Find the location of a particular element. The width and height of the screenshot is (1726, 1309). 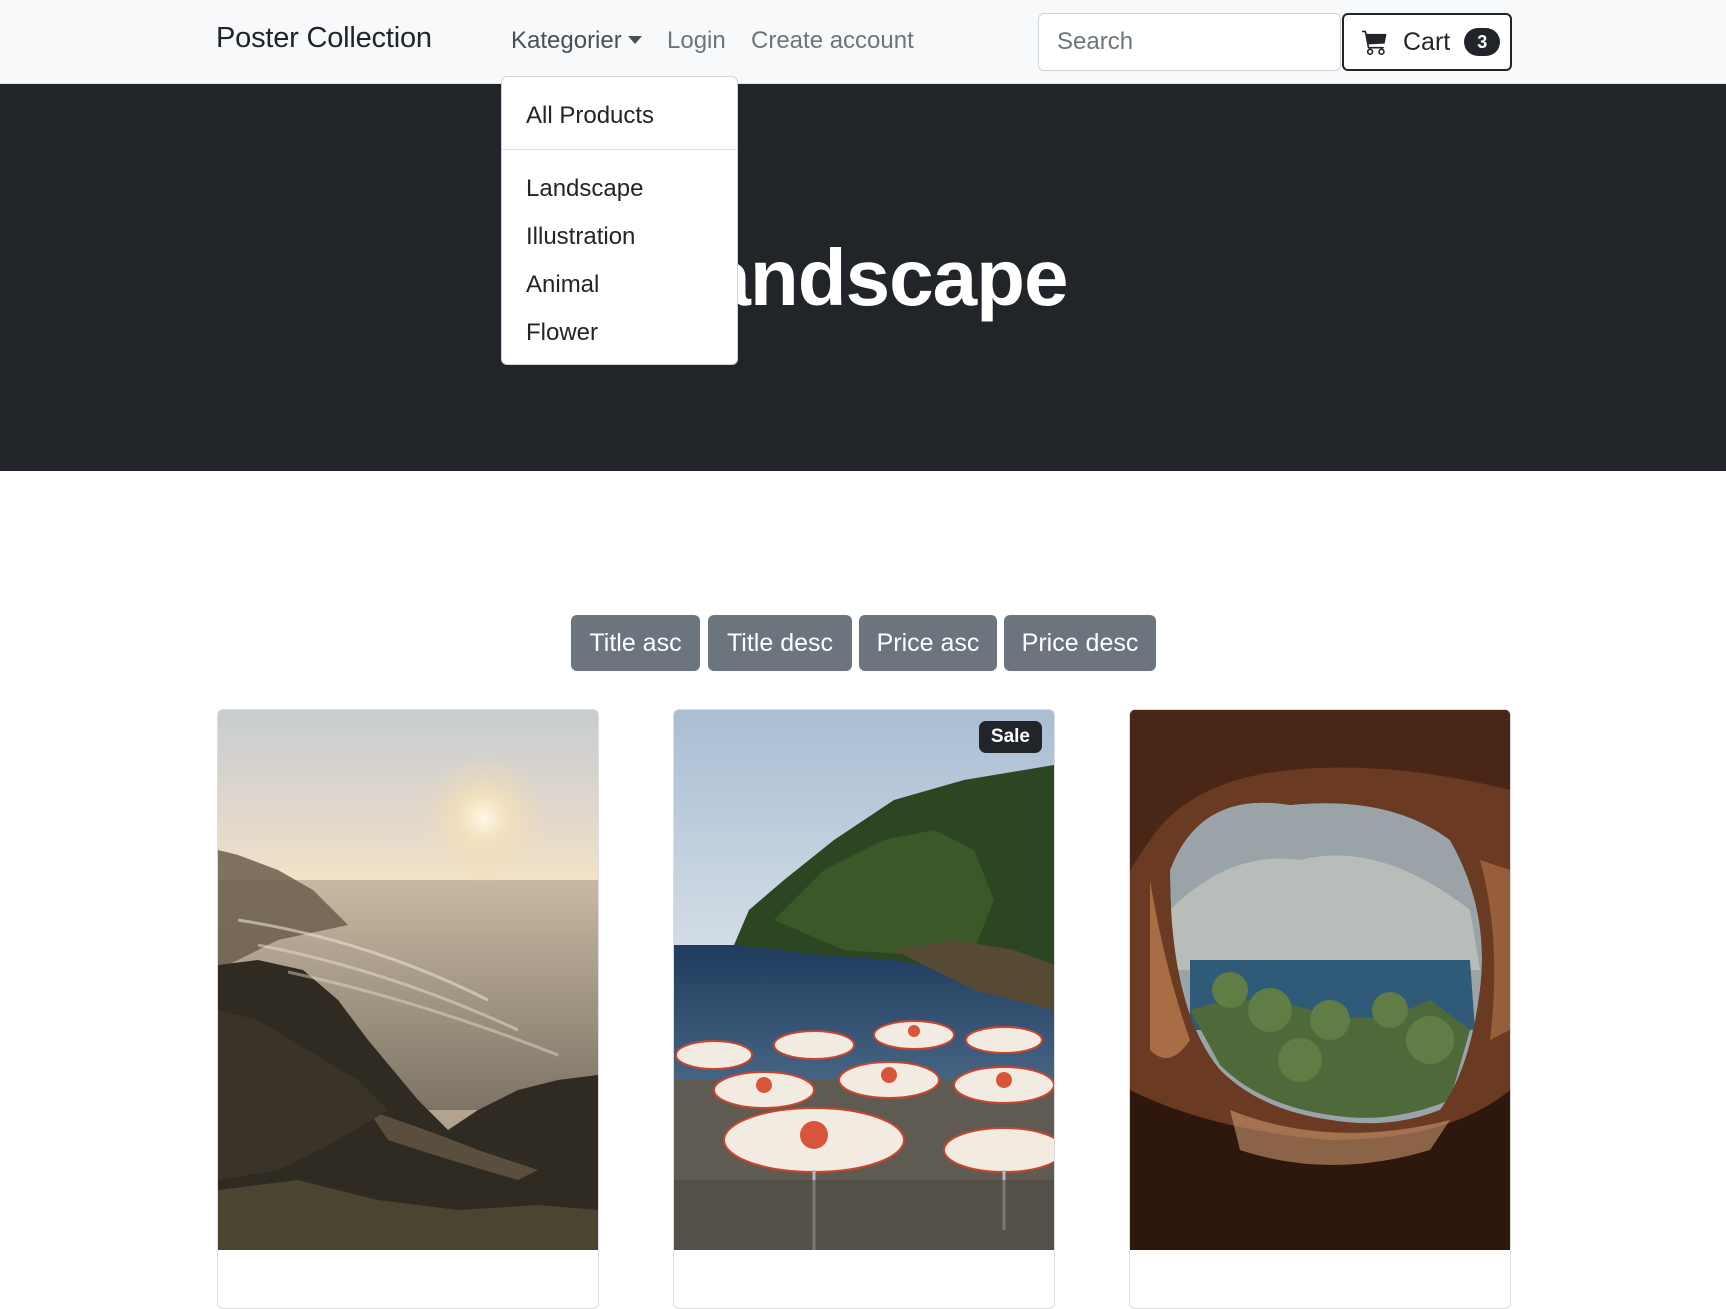

create-account-link: Create account is located at coordinates (832, 41).